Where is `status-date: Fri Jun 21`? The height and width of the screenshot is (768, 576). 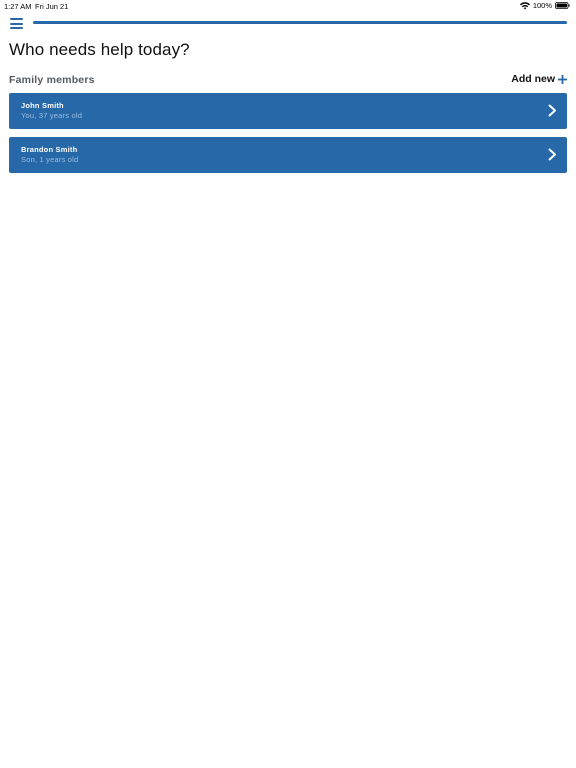
status-date: Fri Jun 21 is located at coordinates (52, 6).